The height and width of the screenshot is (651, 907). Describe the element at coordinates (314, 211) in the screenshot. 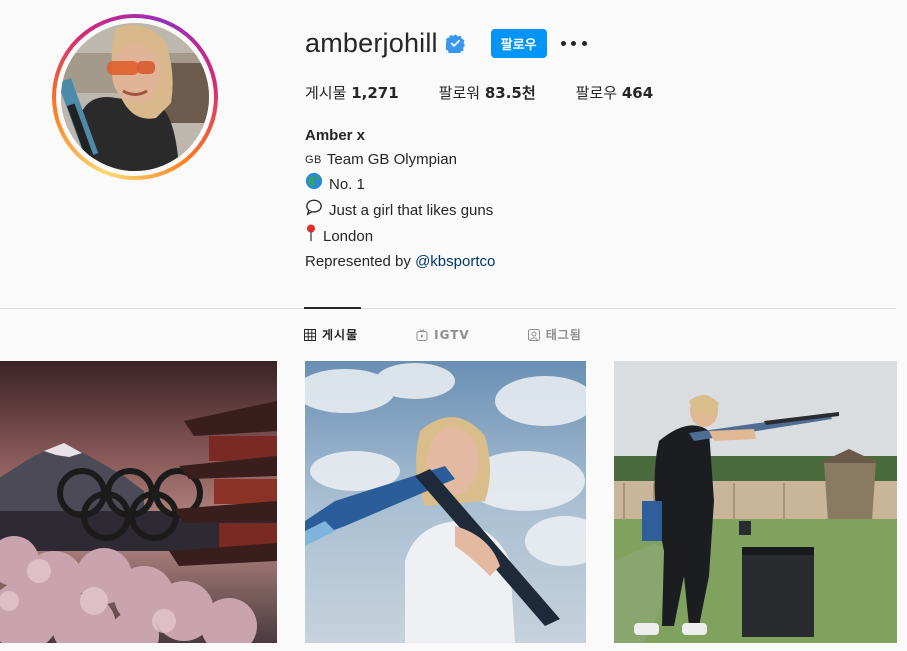

I see `speech-bubble-icon` at that location.